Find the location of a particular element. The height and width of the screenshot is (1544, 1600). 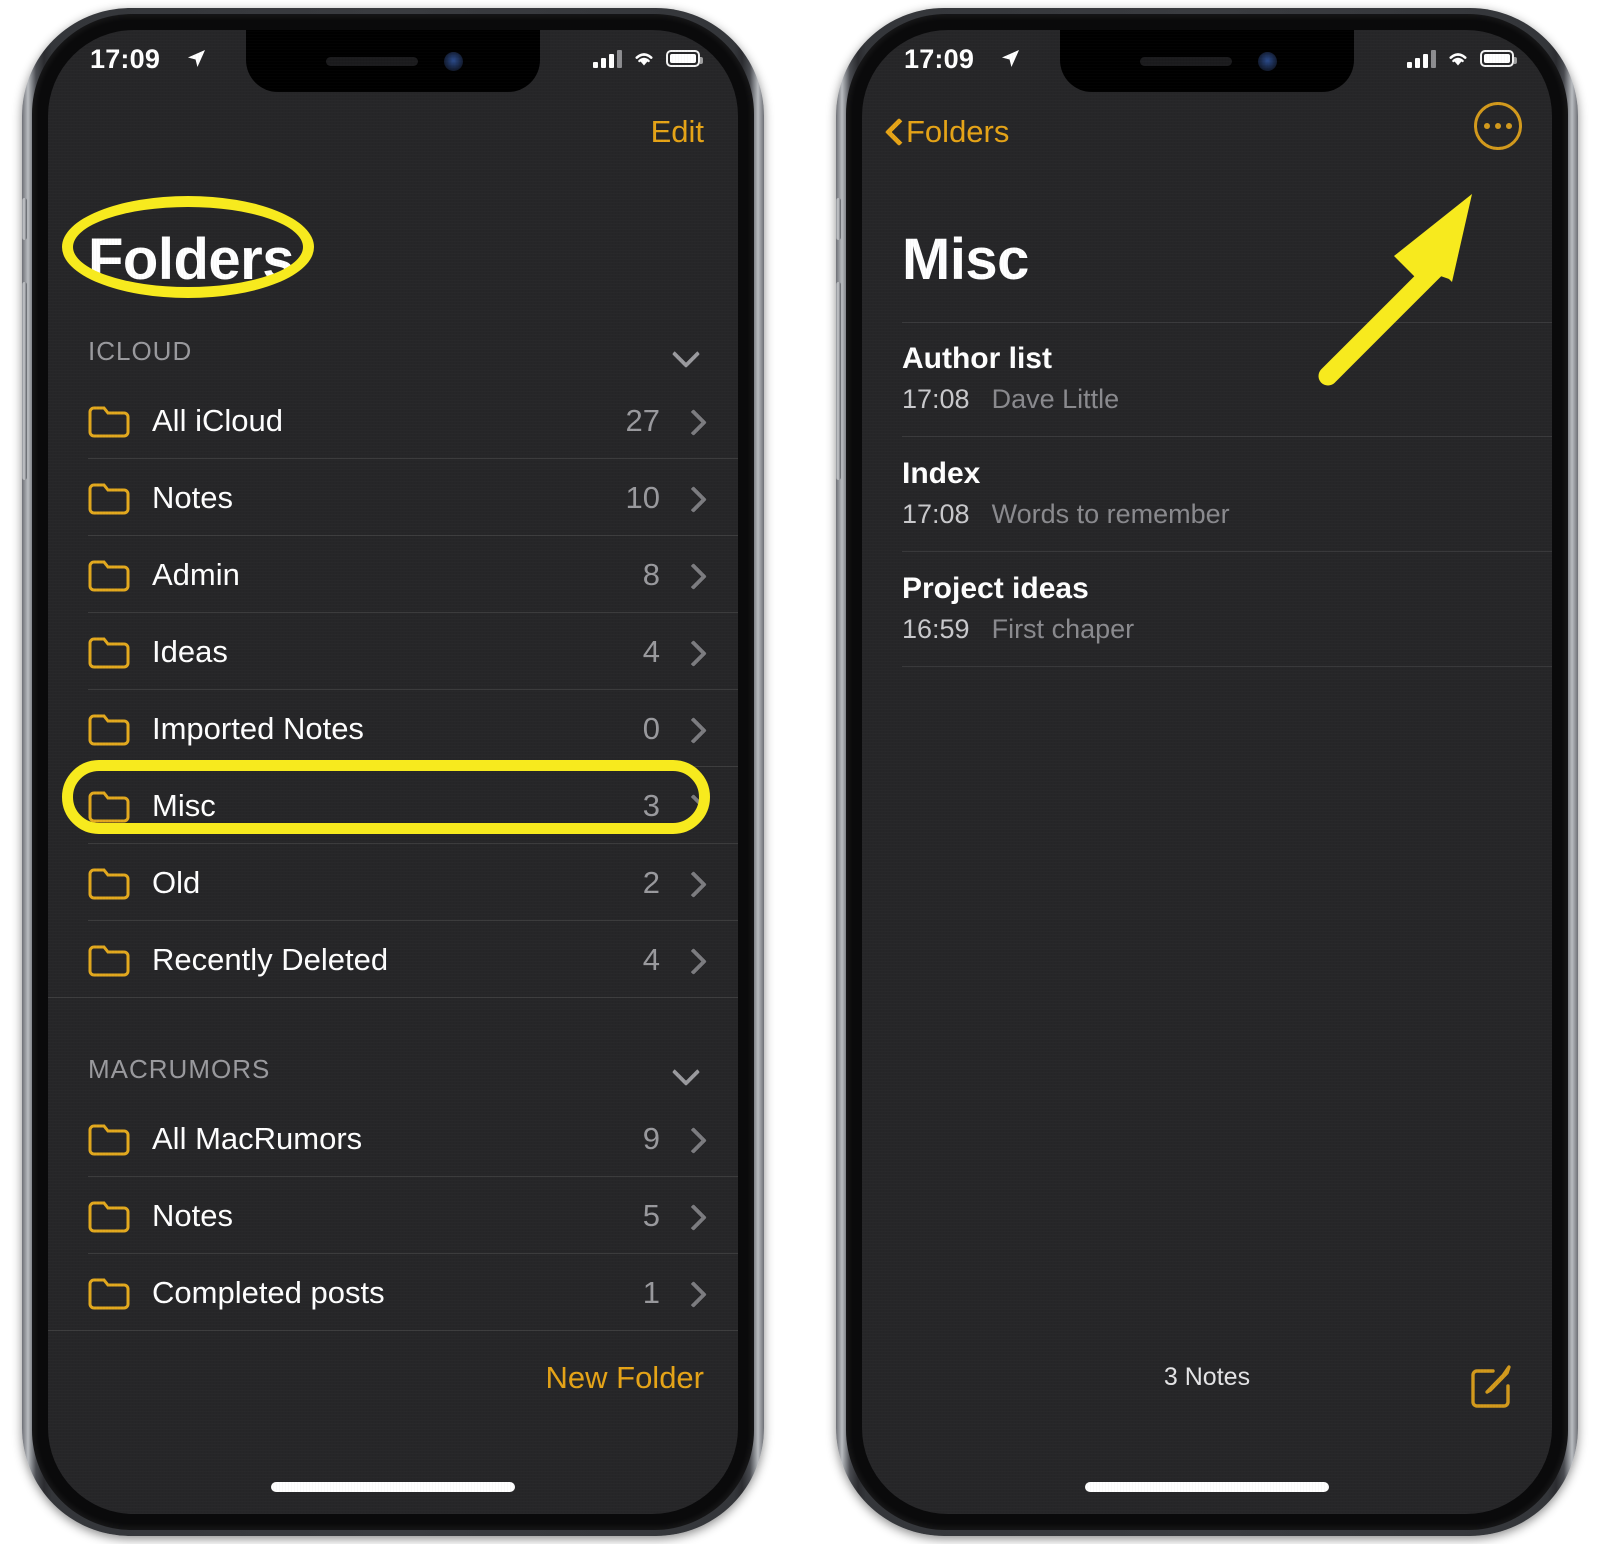

folder-row-misc: Misc 3 is located at coordinates (393, 805).